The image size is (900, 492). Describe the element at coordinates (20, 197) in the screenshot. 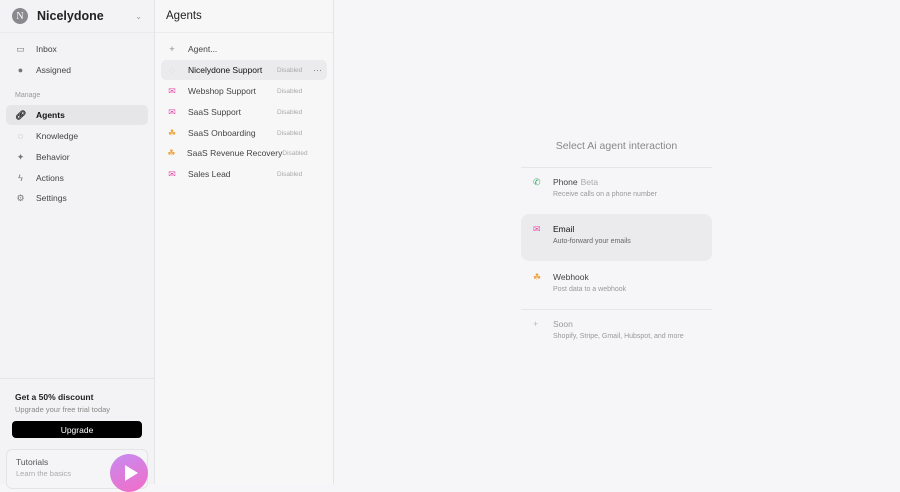

I see `gear-icon: ⚙` at that location.